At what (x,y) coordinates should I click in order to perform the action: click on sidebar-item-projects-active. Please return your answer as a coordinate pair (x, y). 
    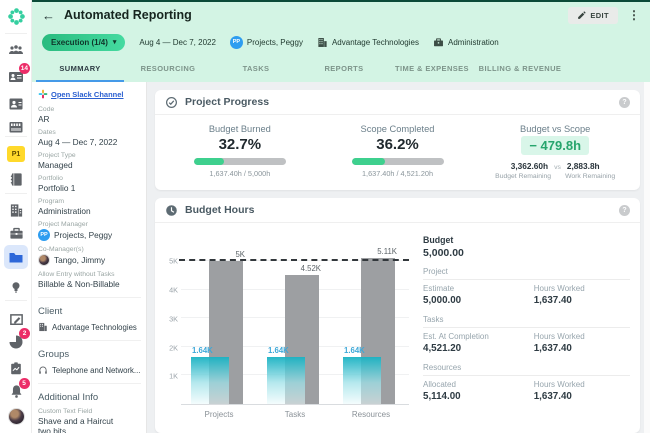
    Looking at the image, I should click on (16, 257).